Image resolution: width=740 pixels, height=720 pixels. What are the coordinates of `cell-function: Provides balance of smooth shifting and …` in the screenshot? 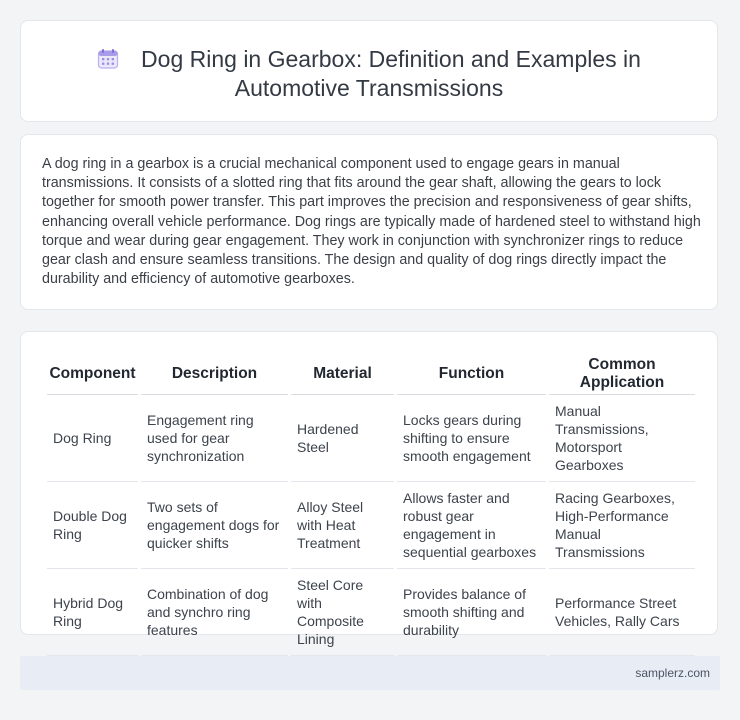 It's located at (471, 612).